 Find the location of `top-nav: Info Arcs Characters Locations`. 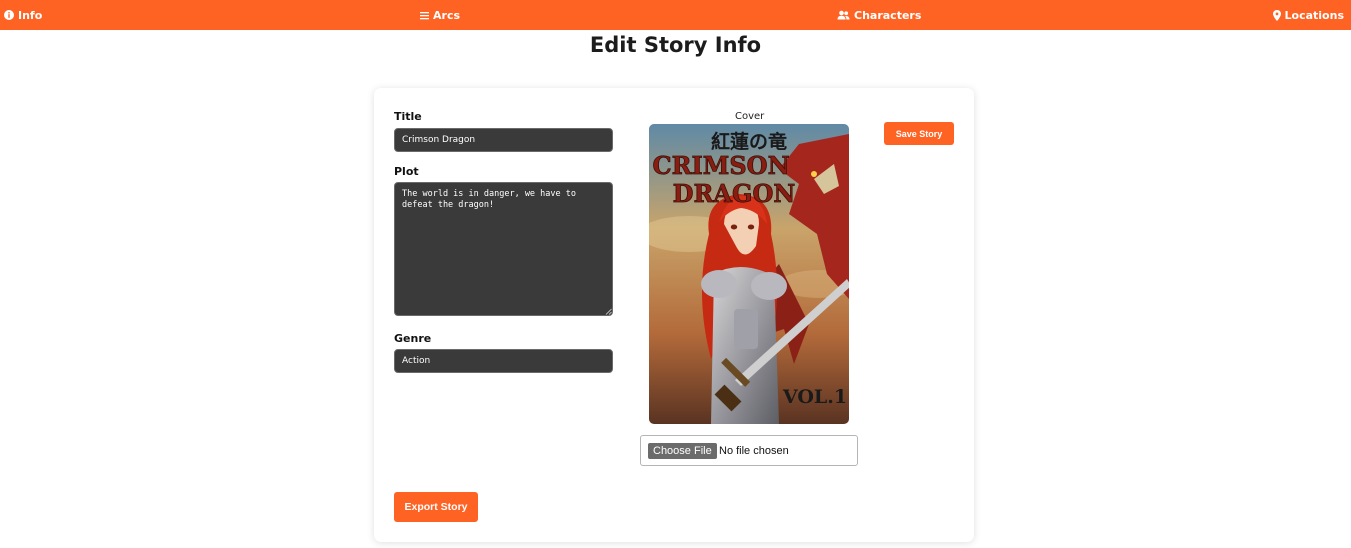

top-nav: Info Arcs Characters Locations is located at coordinates (675, 15).